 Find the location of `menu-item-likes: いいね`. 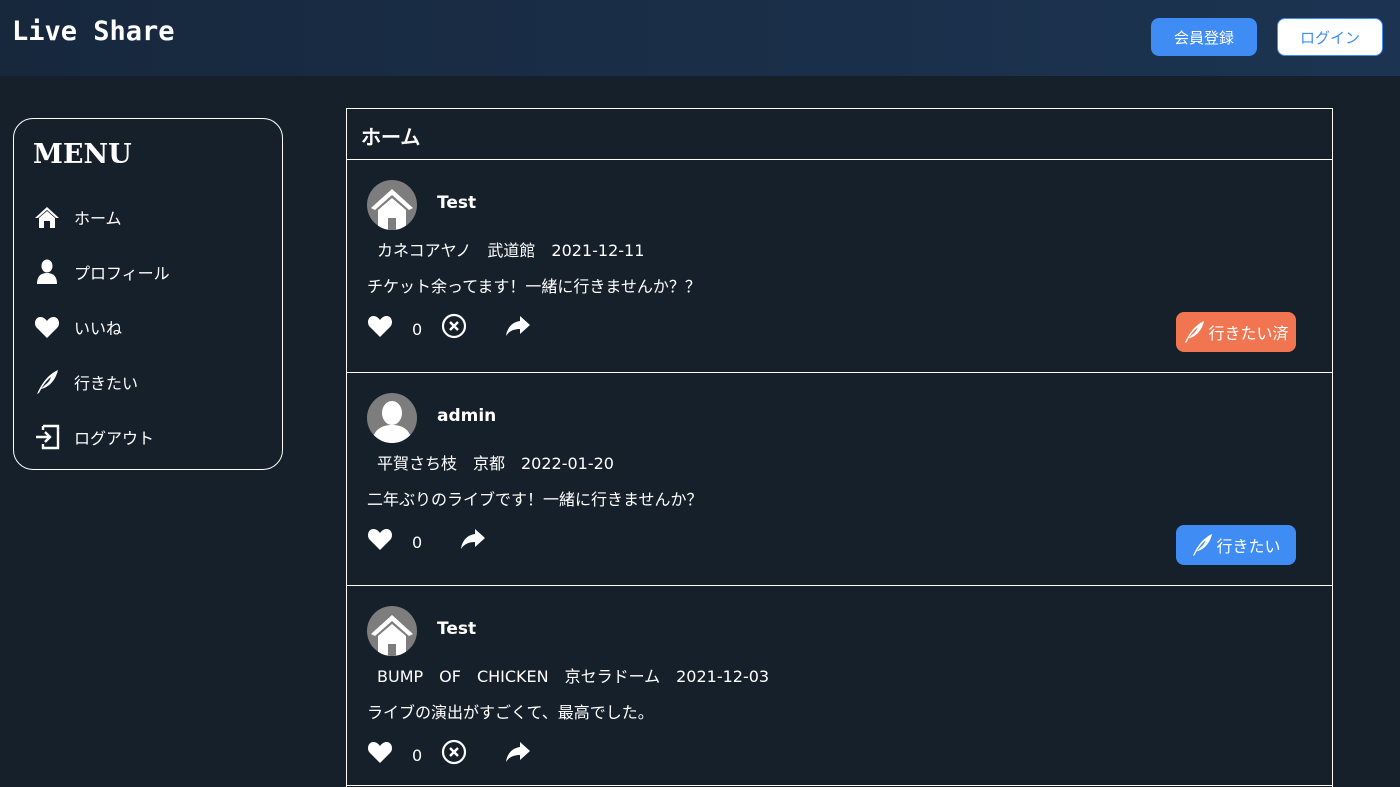

menu-item-likes: いいね is located at coordinates (148, 327).